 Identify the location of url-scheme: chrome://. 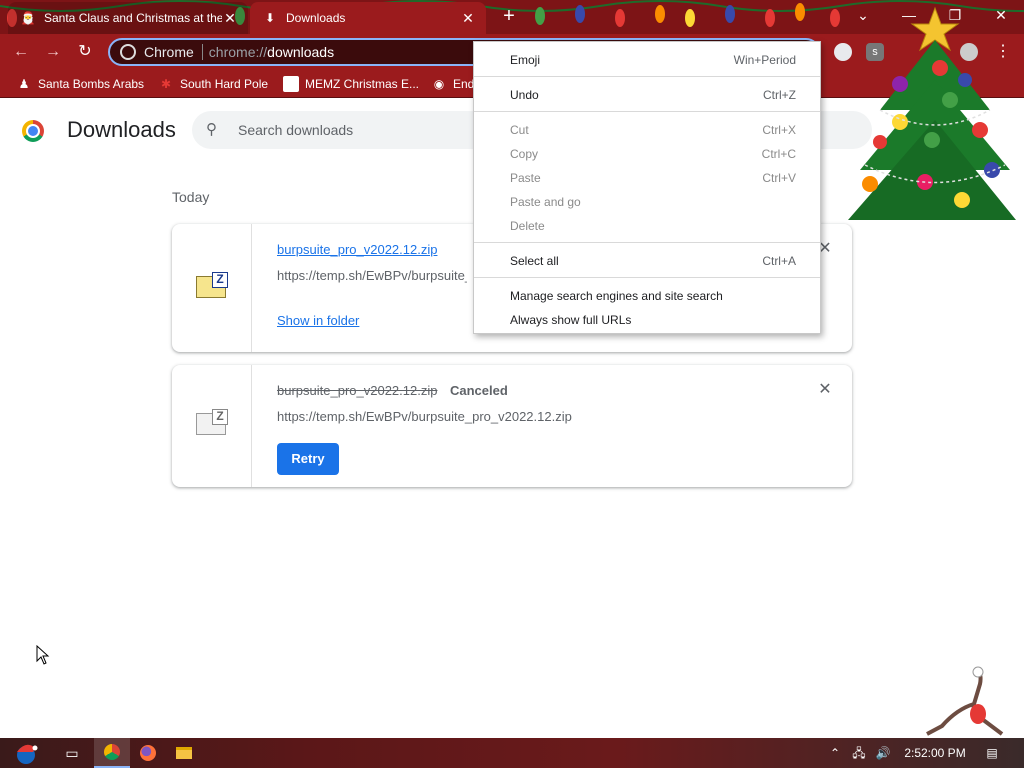
(238, 52).